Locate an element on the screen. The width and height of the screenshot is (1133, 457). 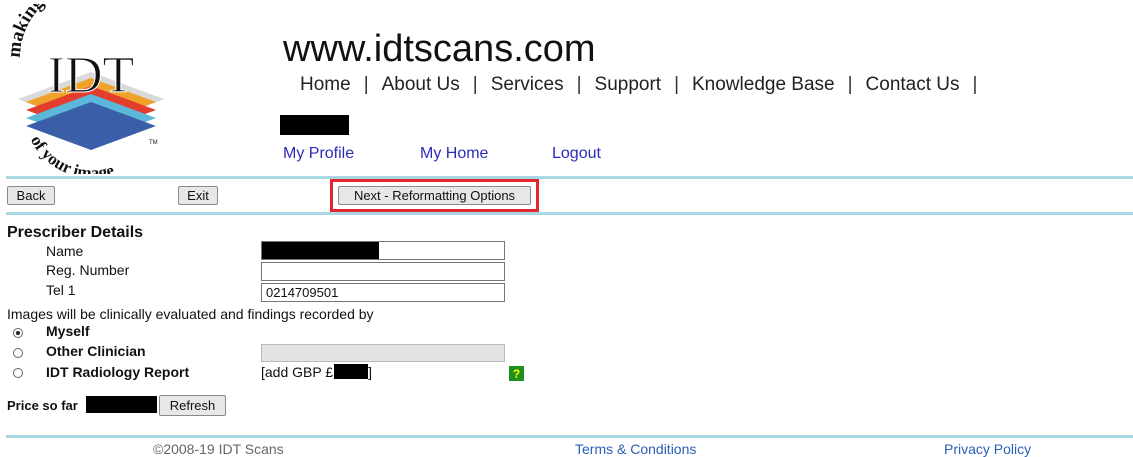
logout-link: Logout is located at coordinates (576, 154).